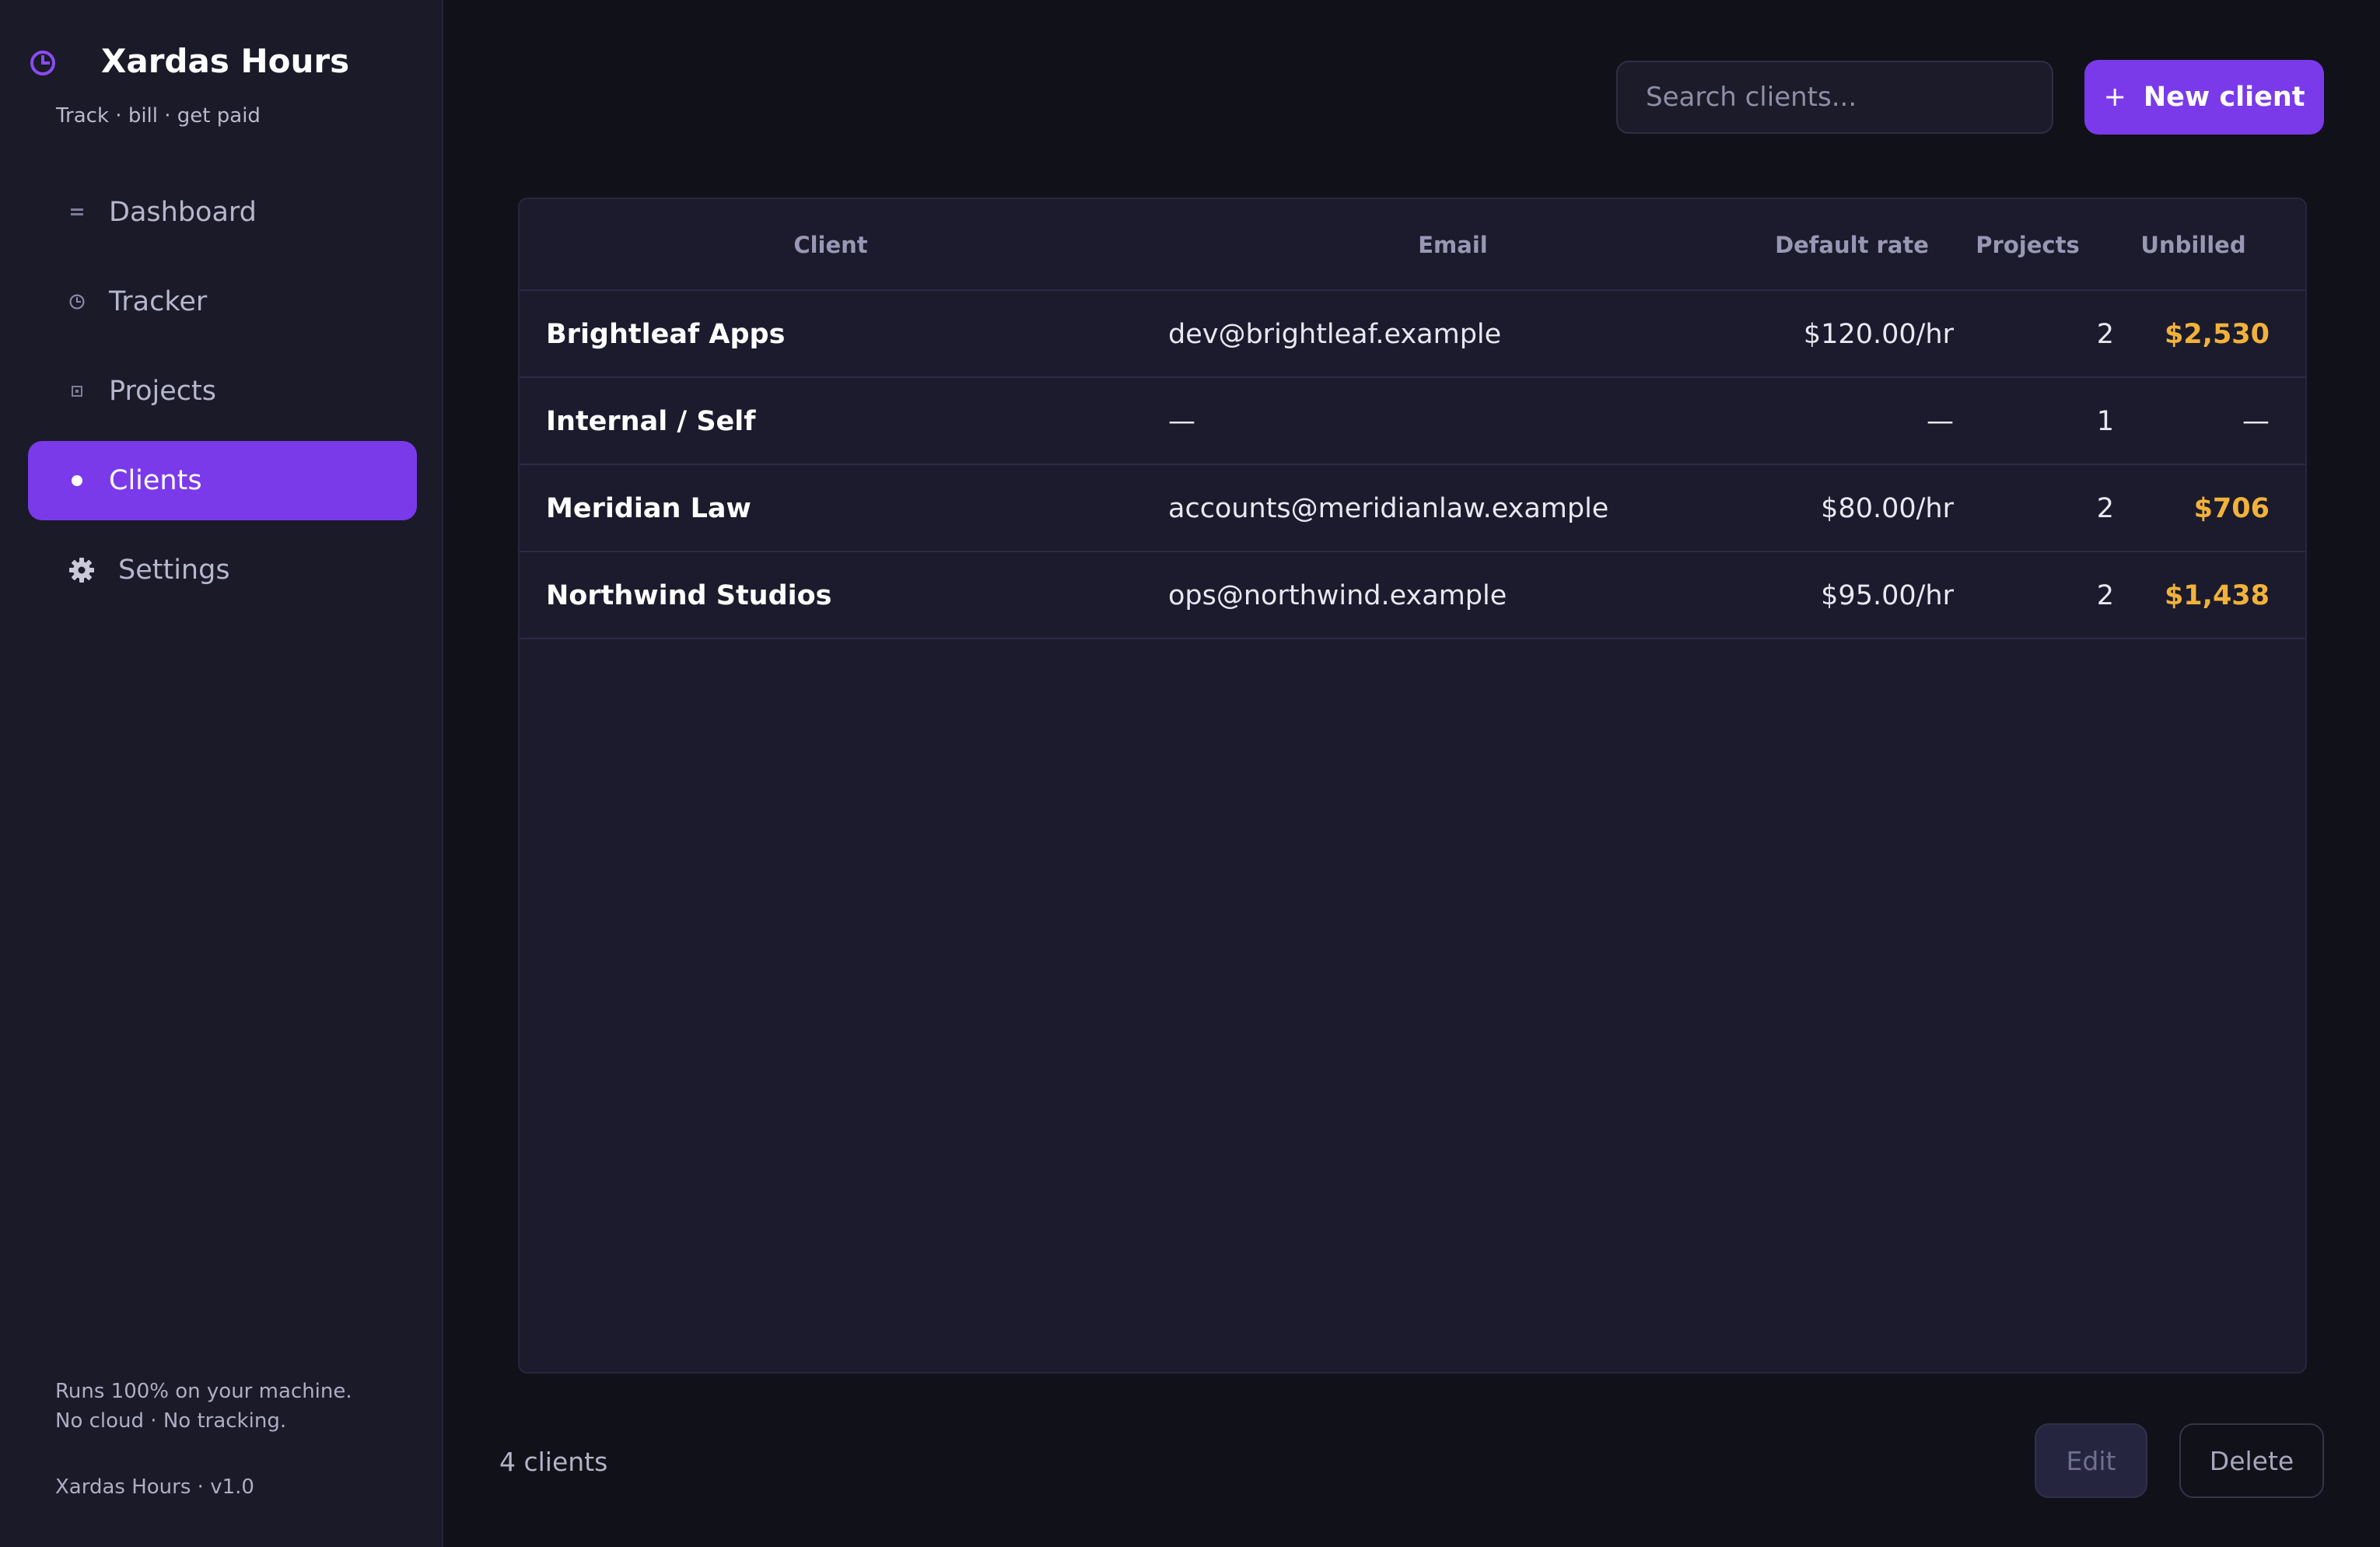  I want to click on sidebar-item-label: Clients, so click(156, 481).